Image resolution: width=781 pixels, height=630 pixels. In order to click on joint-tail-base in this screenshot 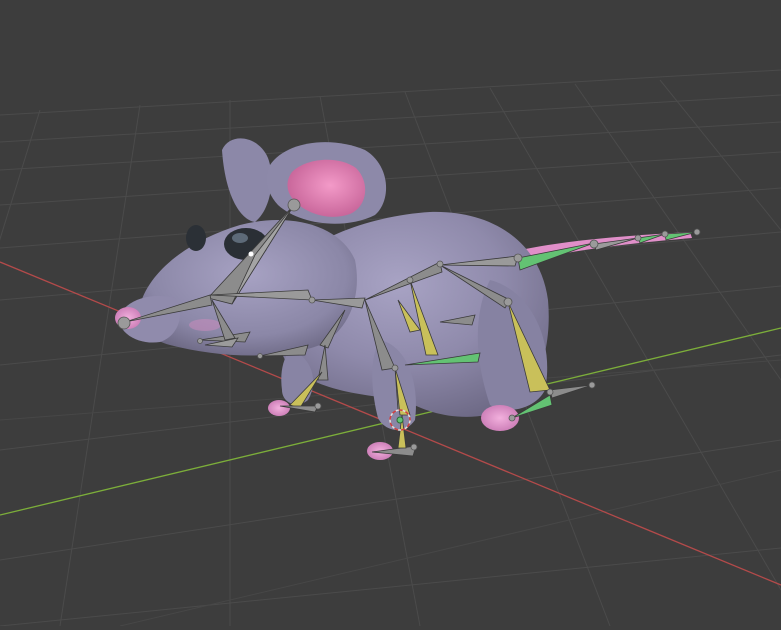, I will do `click(518, 258)`.